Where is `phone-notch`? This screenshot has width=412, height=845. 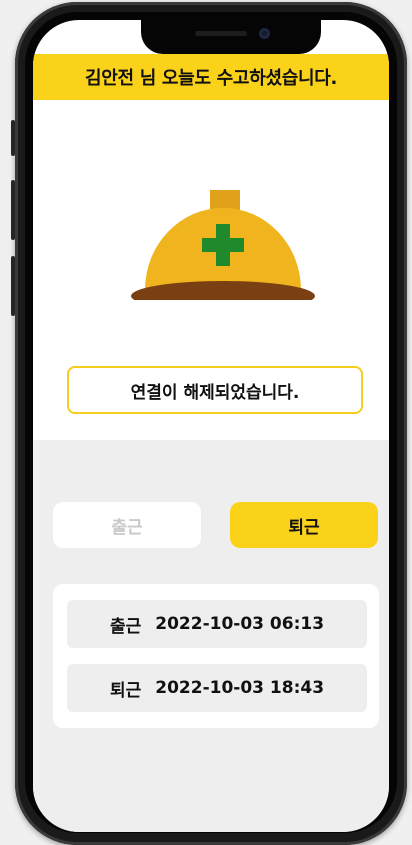 phone-notch is located at coordinates (231, 37).